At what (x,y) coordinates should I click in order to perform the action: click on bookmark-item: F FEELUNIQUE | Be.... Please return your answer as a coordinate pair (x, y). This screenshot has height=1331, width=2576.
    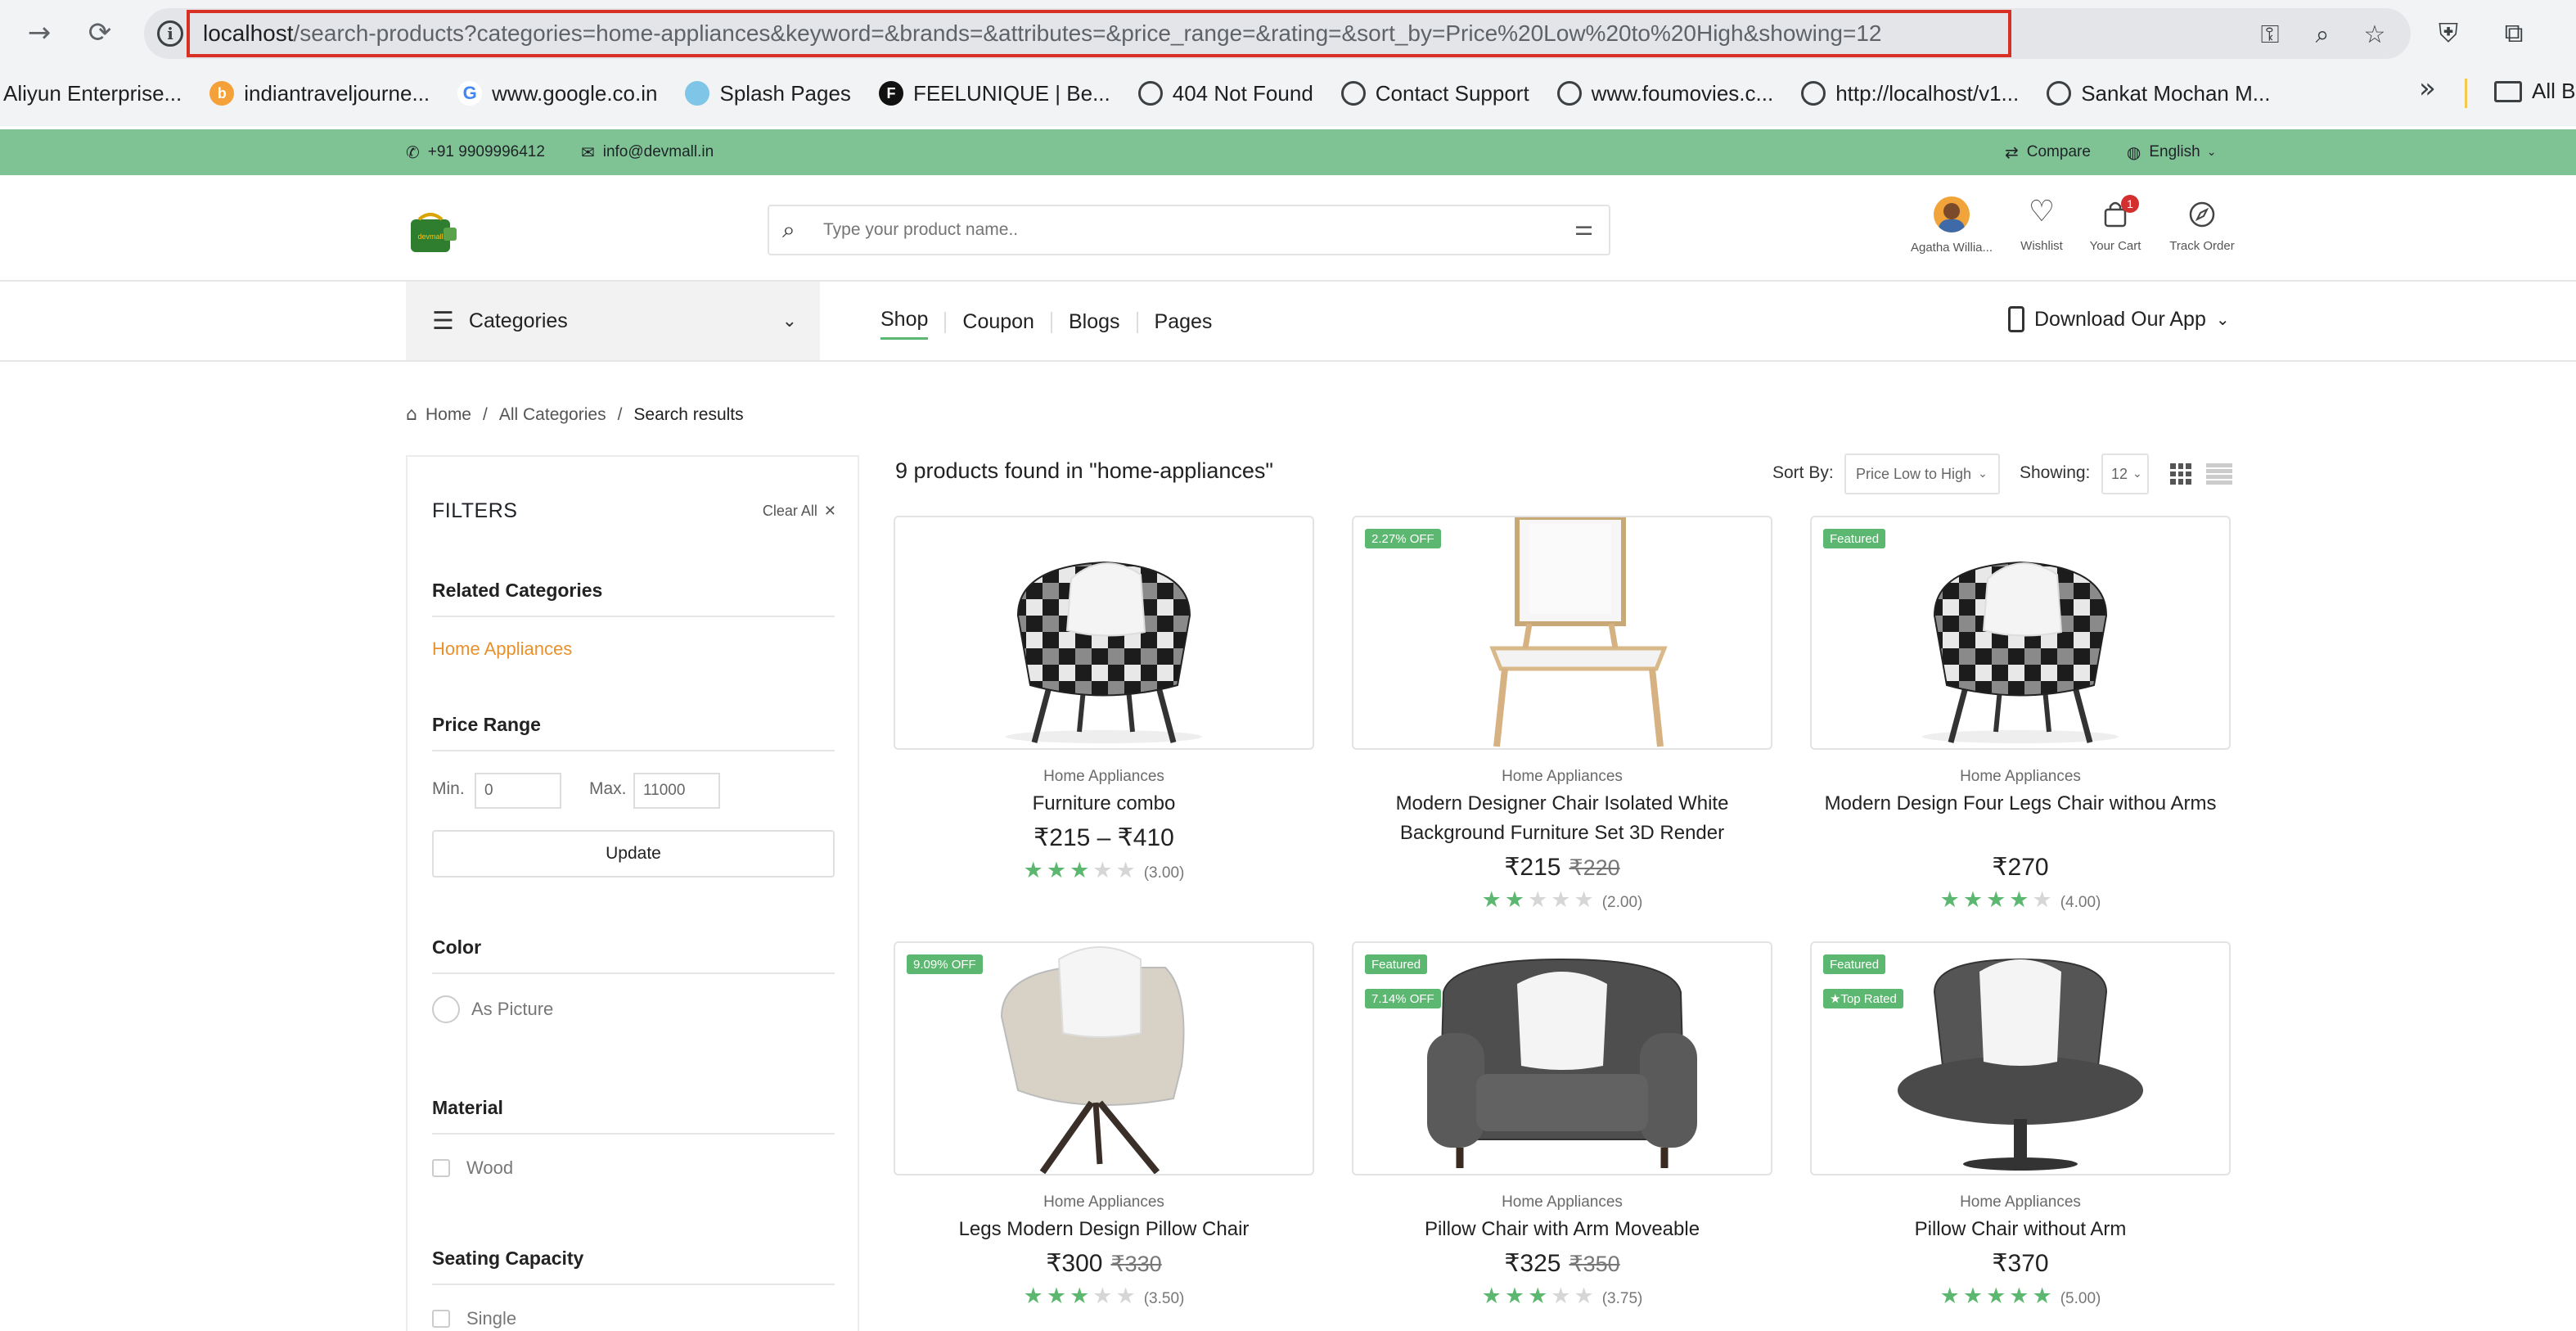
    Looking at the image, I should click on (994, 93).